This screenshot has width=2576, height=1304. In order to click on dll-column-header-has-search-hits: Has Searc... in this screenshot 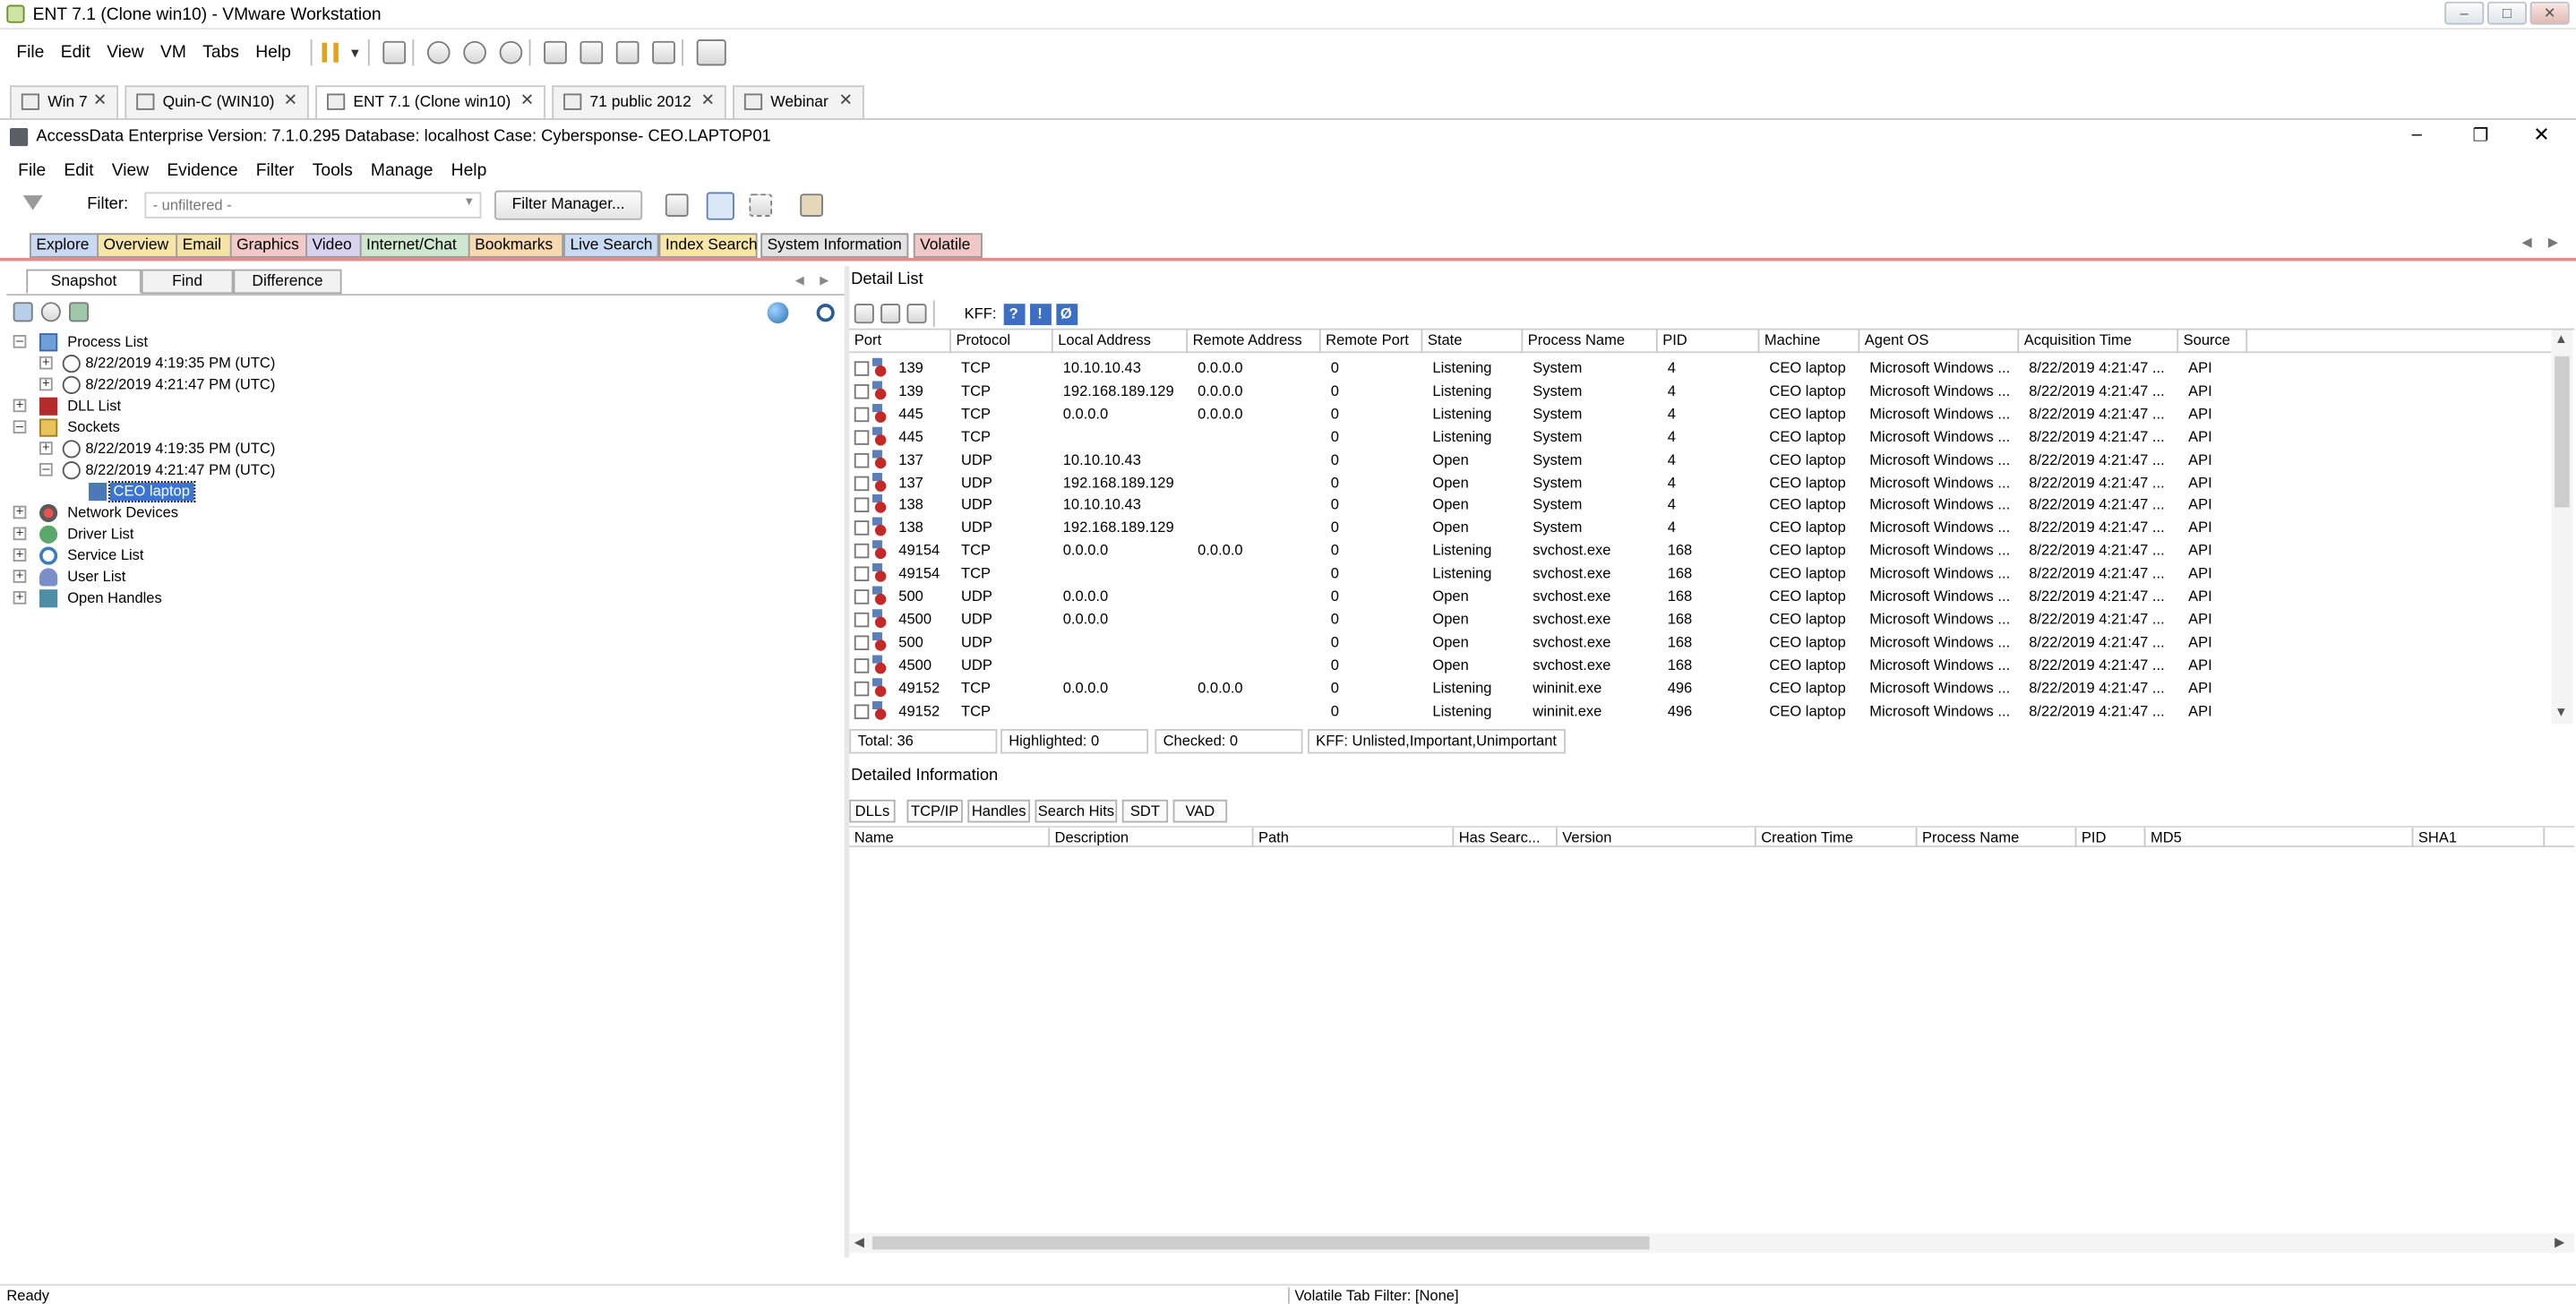, I will do `click(1506, 837)`.